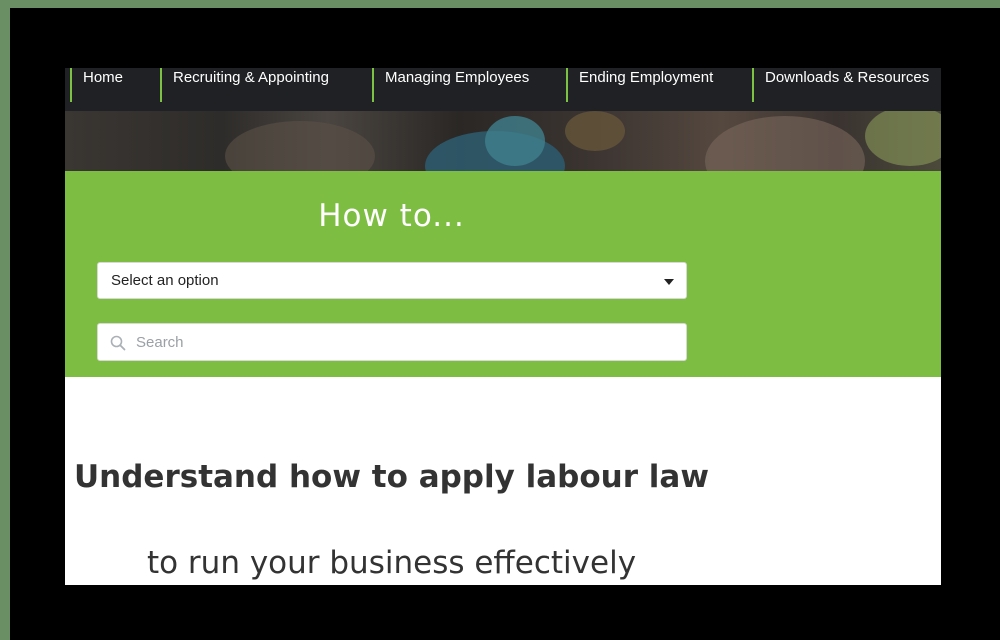  I want to click on page-subheadline: to run your business effectively, so click(391, 563).